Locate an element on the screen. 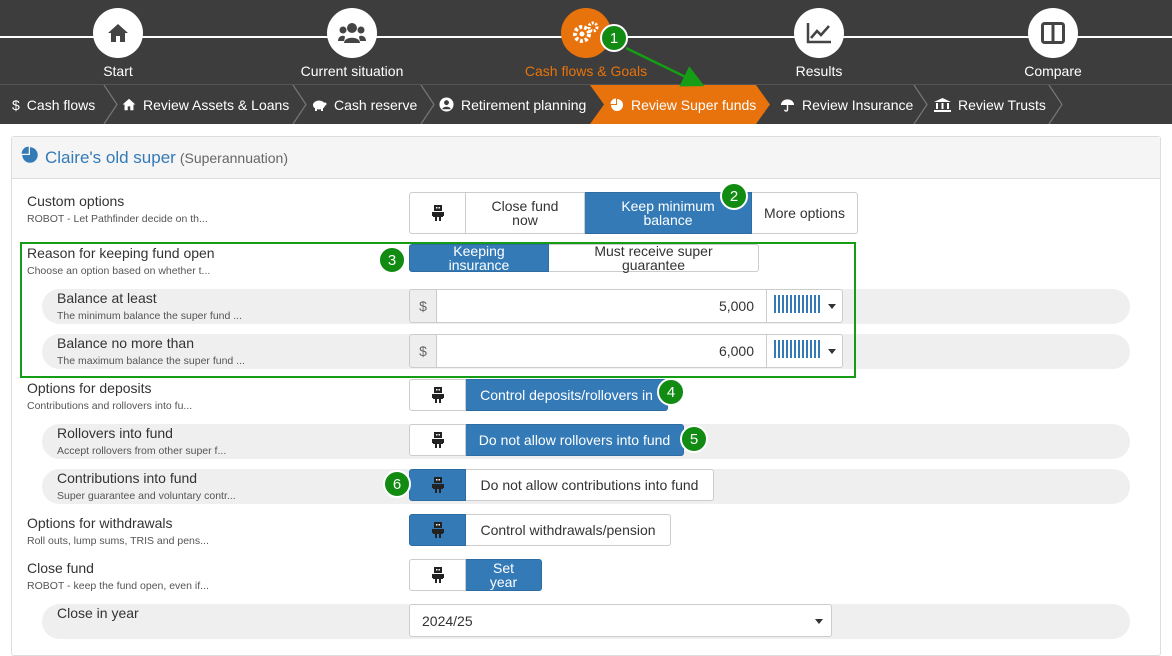 The height and width of the screenshot is (656, 1172). balance-no-more-than-input: 6,000 is located at coordinates (602, 351).